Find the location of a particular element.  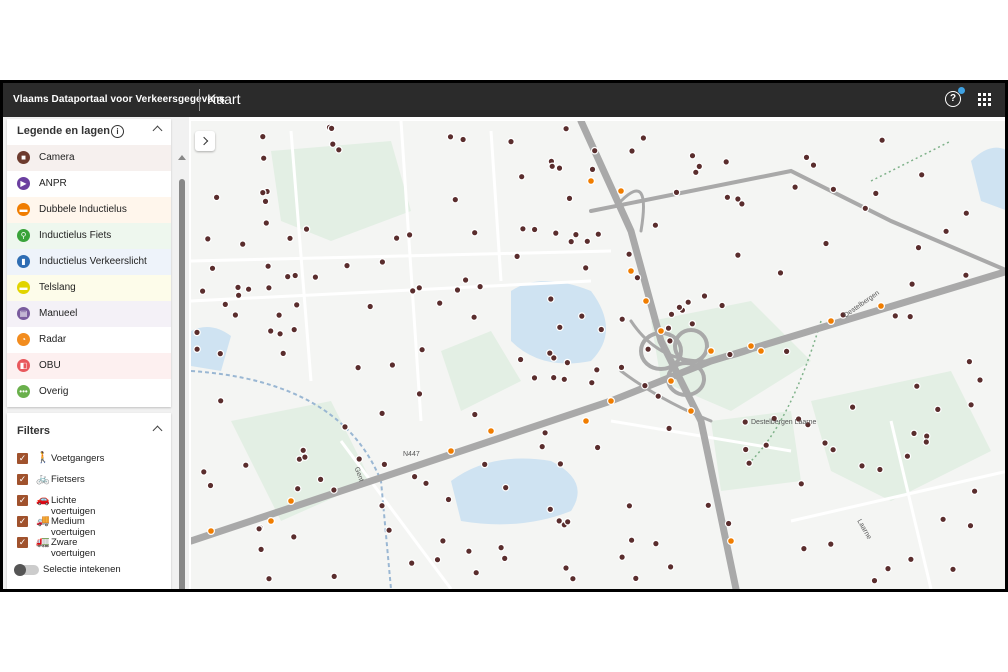

brand-title: Vlaams Dataportaal voor Verkeersgegevens is located at coordinates (119, 99).